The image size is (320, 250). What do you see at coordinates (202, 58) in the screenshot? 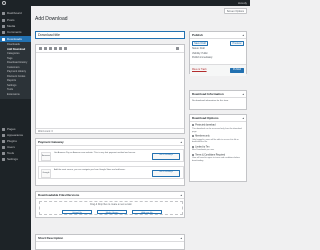
I see `publish-date-row: Publish immediately` at bounding box center [202, 58].